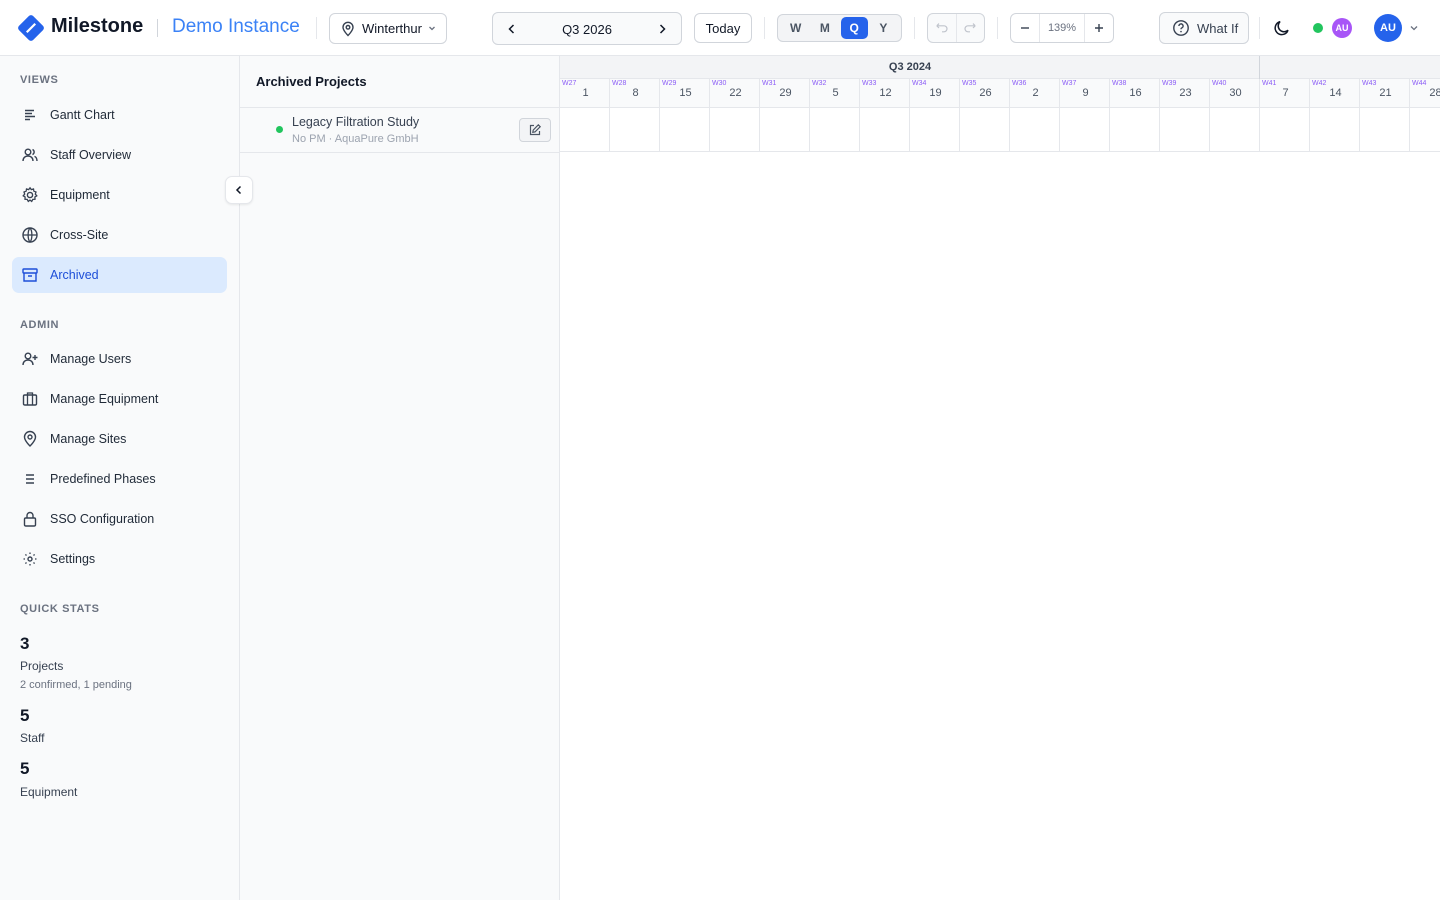  I want to click on undo-icon, so click(942, 28).